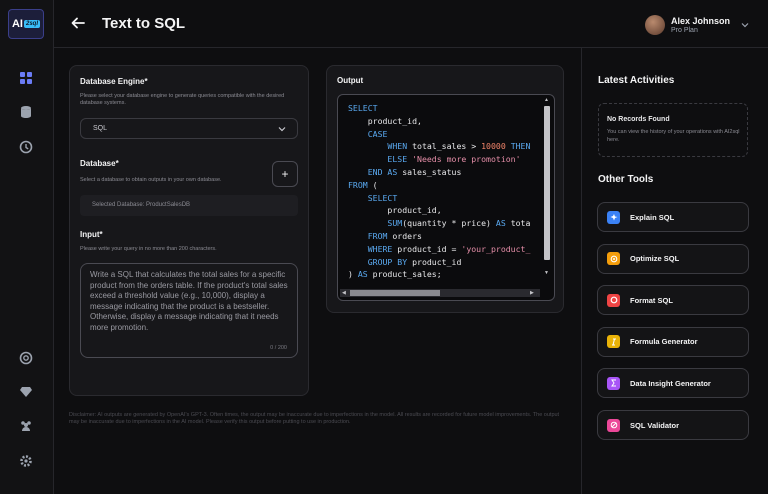 The width and height of the screenshot is (768, 494). Describe the element at coordinates (427, 248) in the screenshot. I see `code-token: product_id =` at that location.